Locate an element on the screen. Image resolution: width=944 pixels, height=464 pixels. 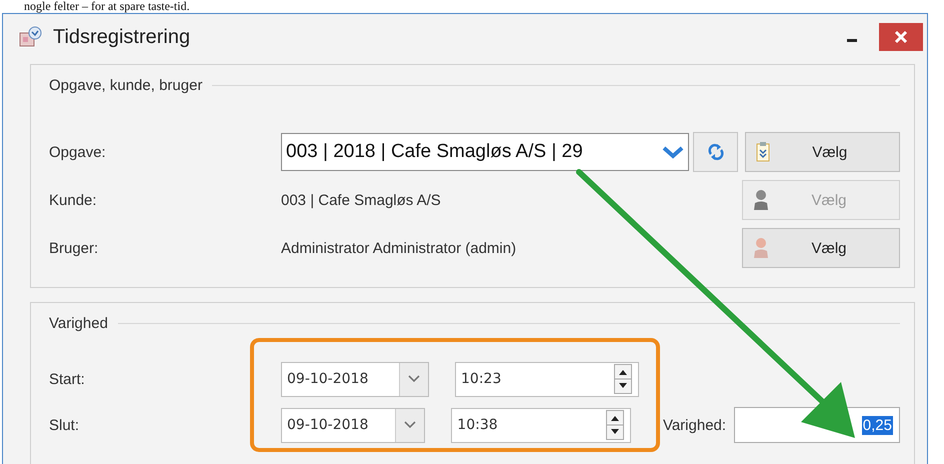
group-legend: Opgave, kunde, bruger is located at coordinates (125, 85).